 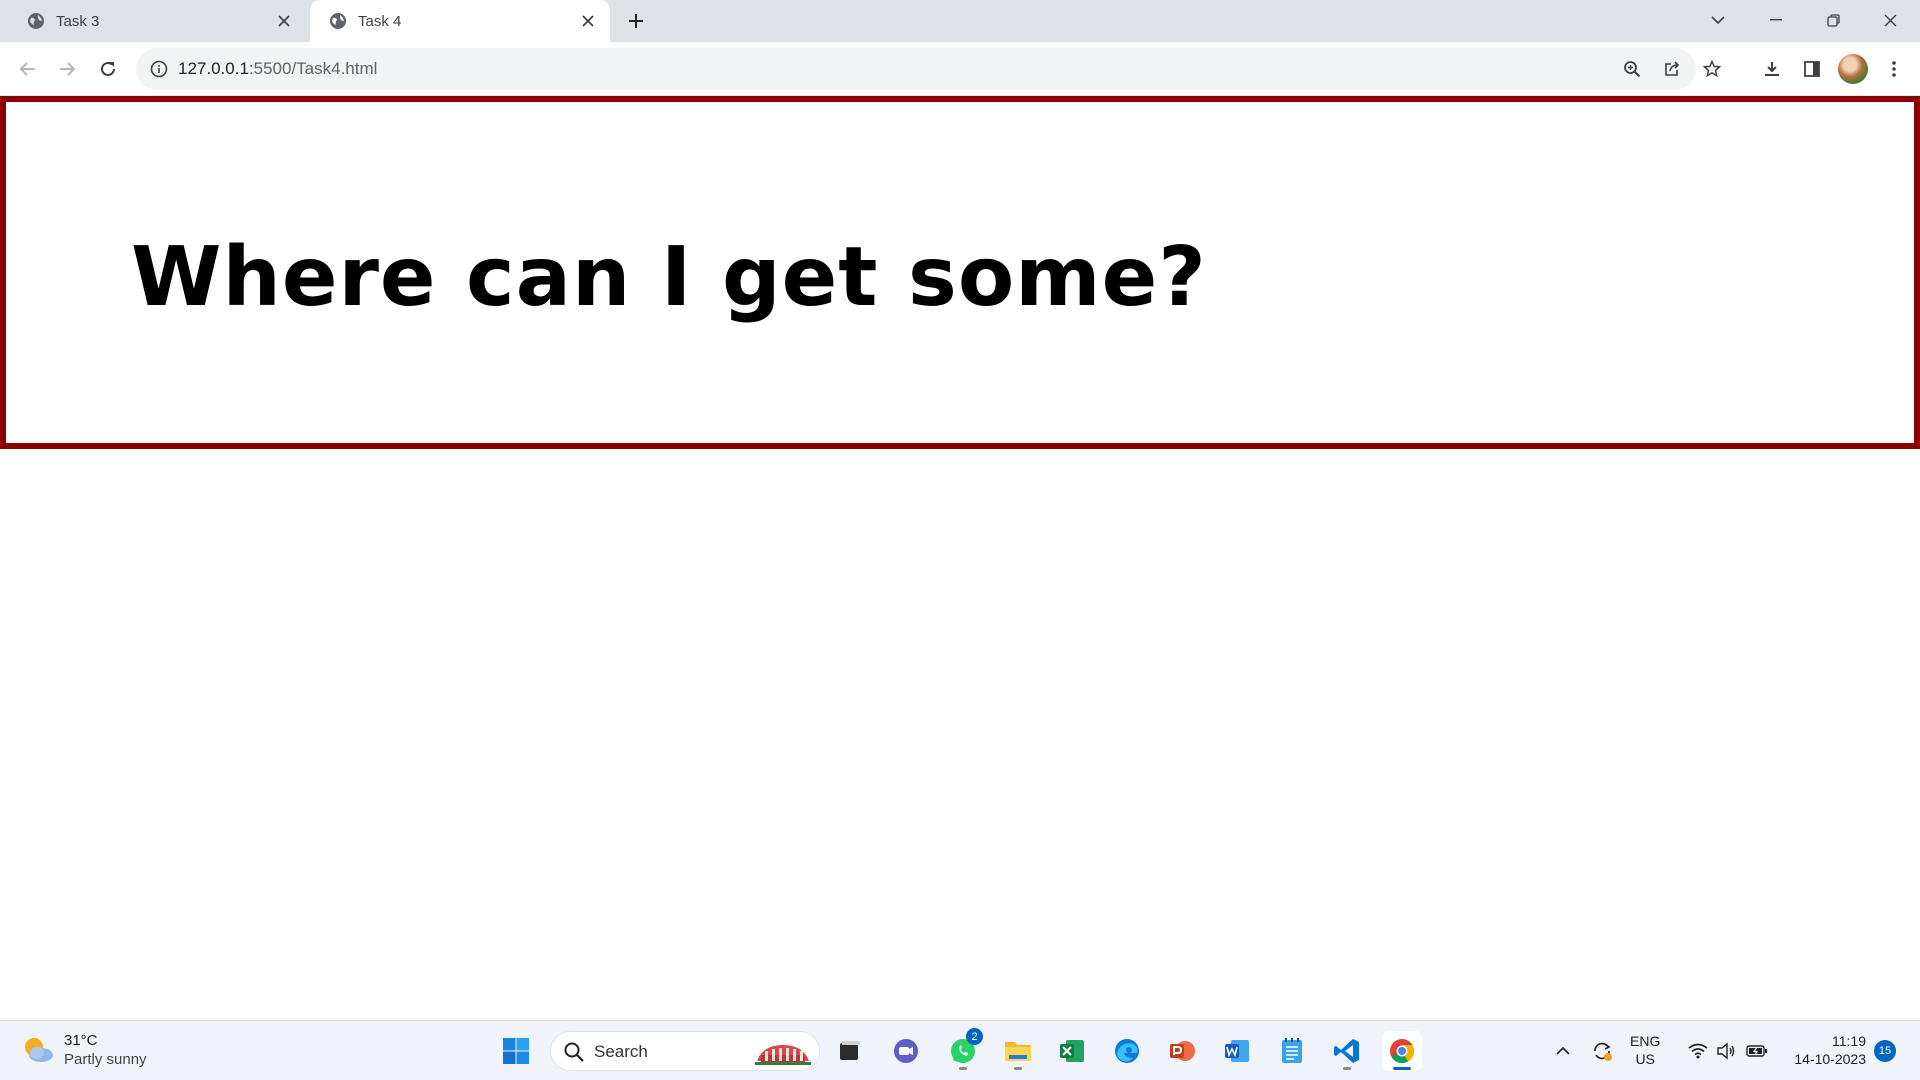 I want to click on star-icon, so click(x=1712, y=69).